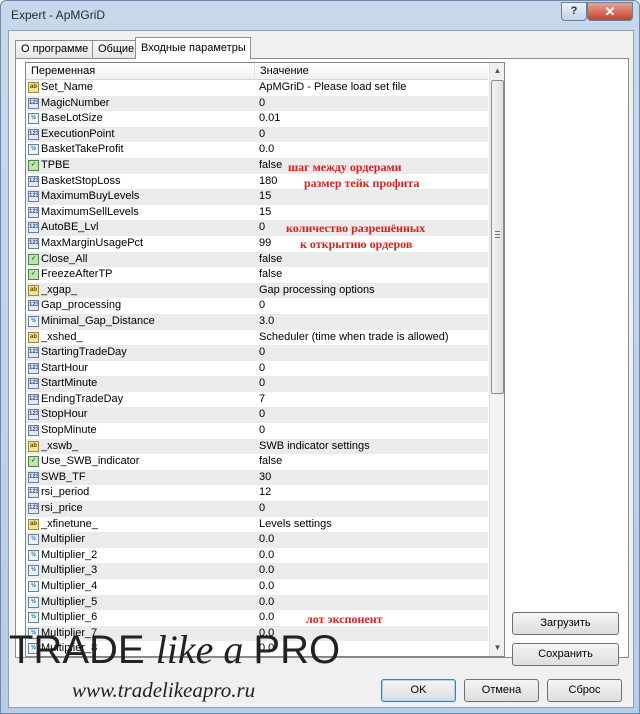 This screenshot has height=714, width=640. I want to click on table-row: 123 rsi_price 0, so click(257, 509).